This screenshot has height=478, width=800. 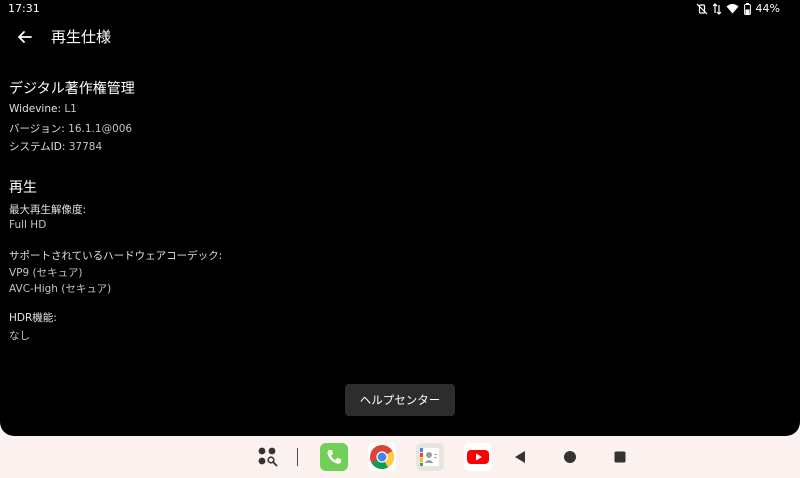 What do you see at coordinates (81, 37) in the screenshot?
I see `page-title: 再生仕様` at bounding box center [81, 37].